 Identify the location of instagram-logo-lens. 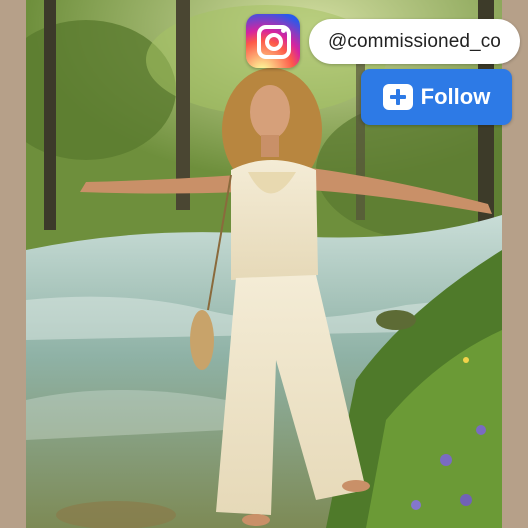
(274, 42).